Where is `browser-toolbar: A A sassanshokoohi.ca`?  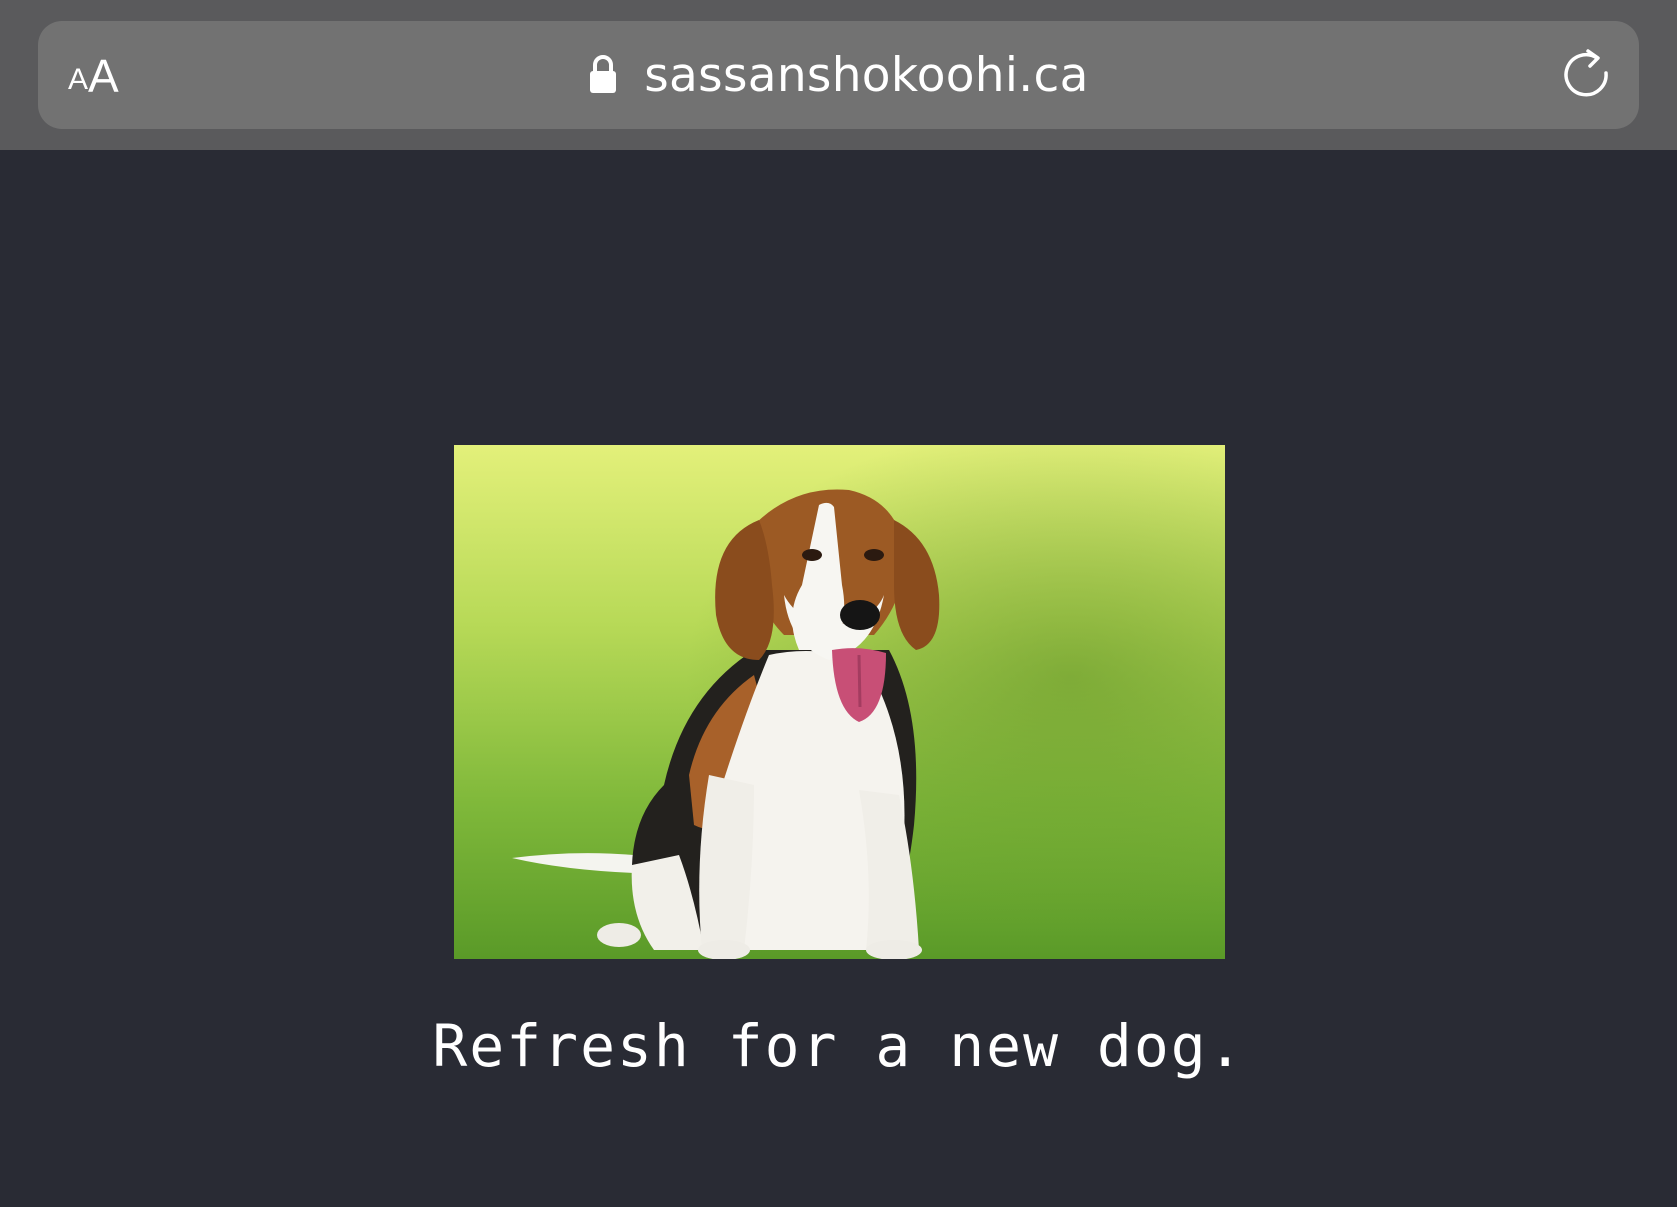
browser-toolbar: A A sassanshokoohi.ca is located at coordinates (838, 75).